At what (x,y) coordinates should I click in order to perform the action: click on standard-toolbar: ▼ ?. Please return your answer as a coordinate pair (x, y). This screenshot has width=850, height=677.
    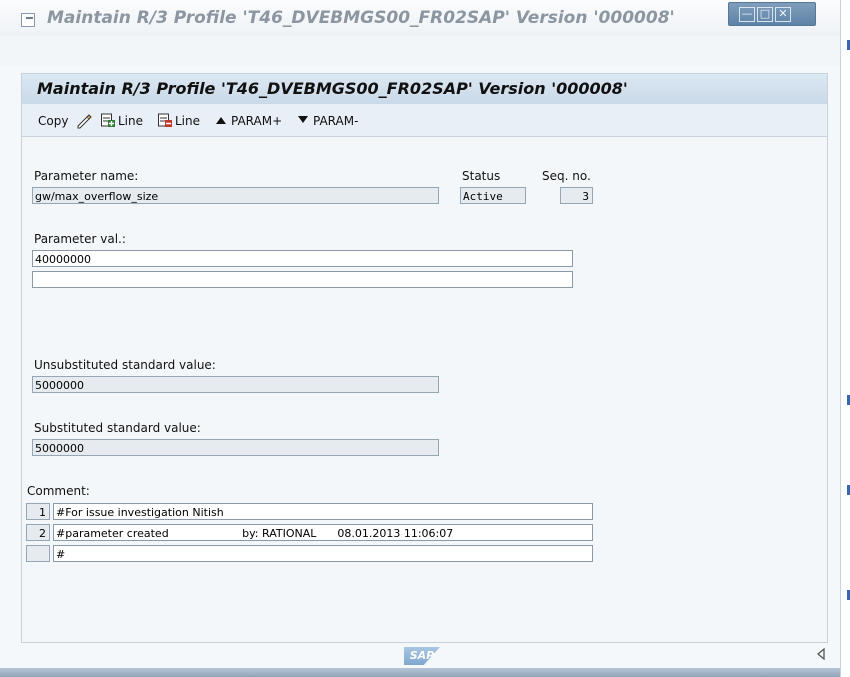
    Looking at the image, I should click on (420, 66).